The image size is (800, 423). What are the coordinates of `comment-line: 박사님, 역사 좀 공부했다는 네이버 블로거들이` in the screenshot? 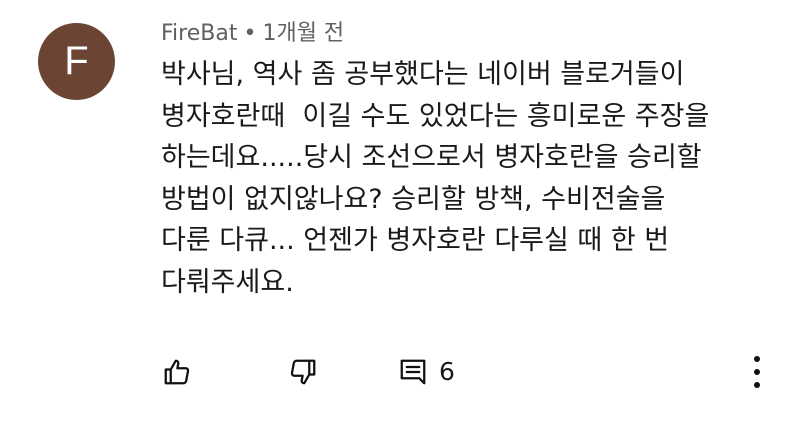 It's located at (423, 74).